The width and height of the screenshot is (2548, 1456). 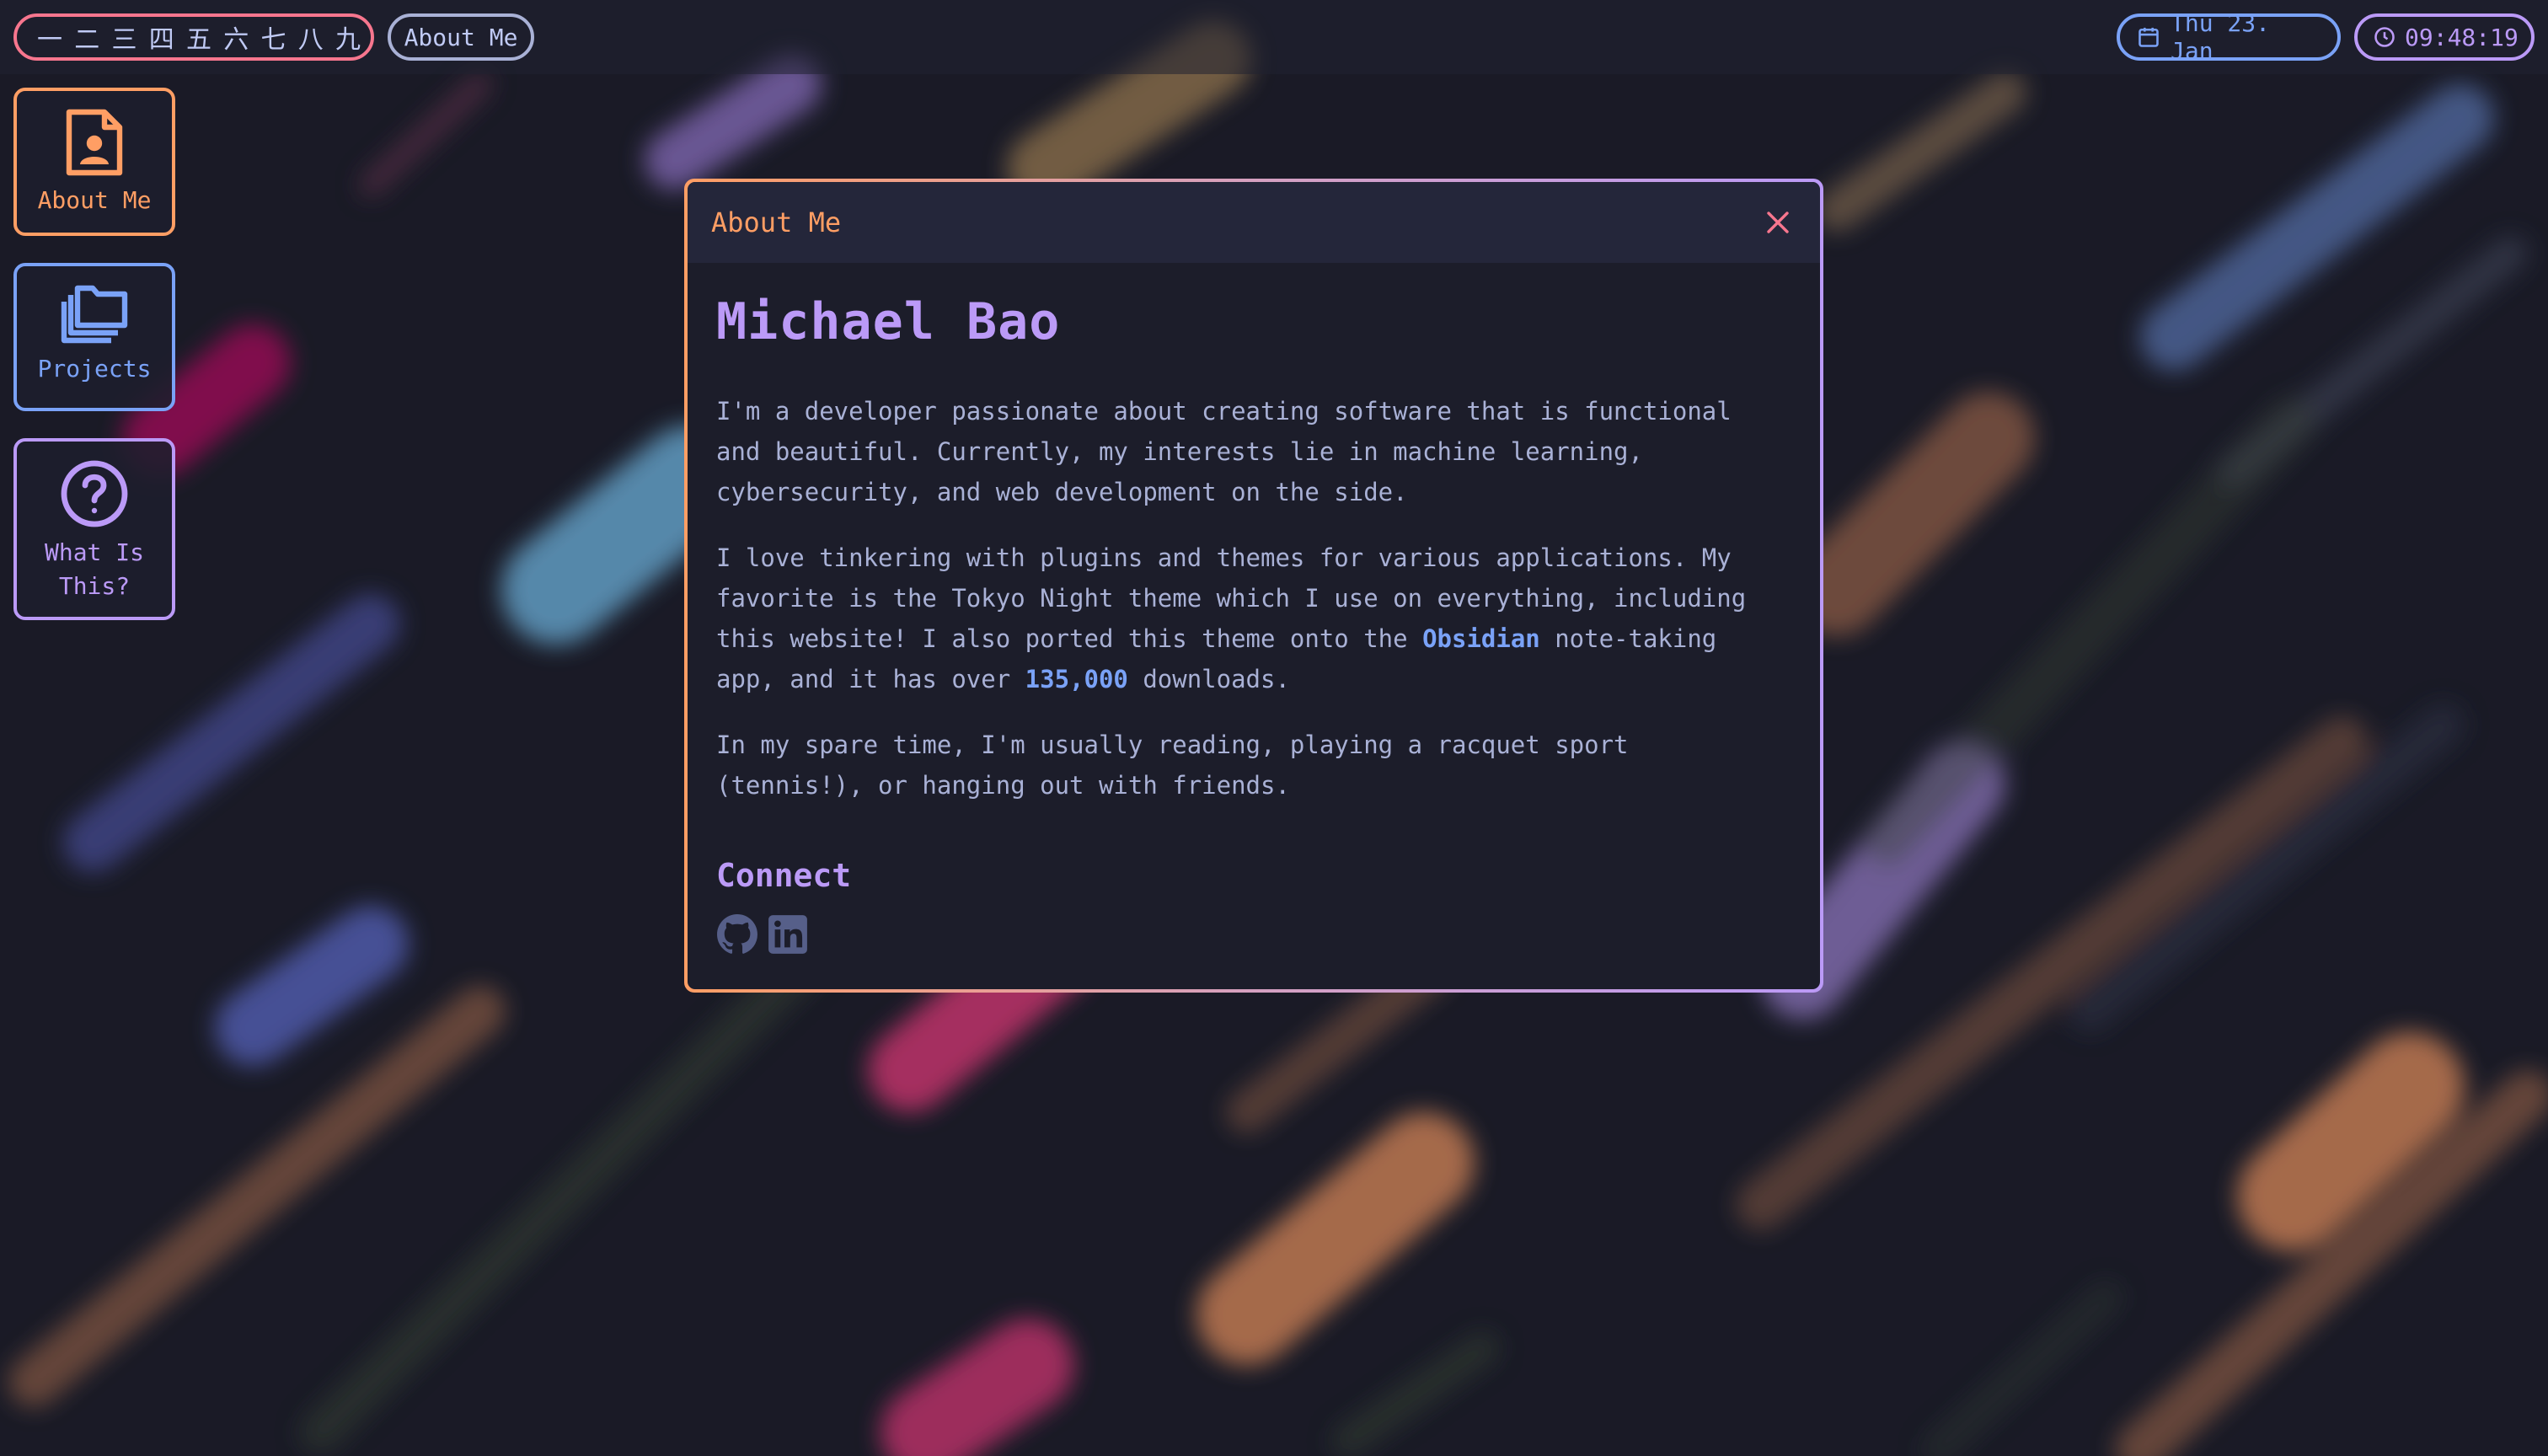 I want to click on clock-icon, so click(x=2384, y=37).